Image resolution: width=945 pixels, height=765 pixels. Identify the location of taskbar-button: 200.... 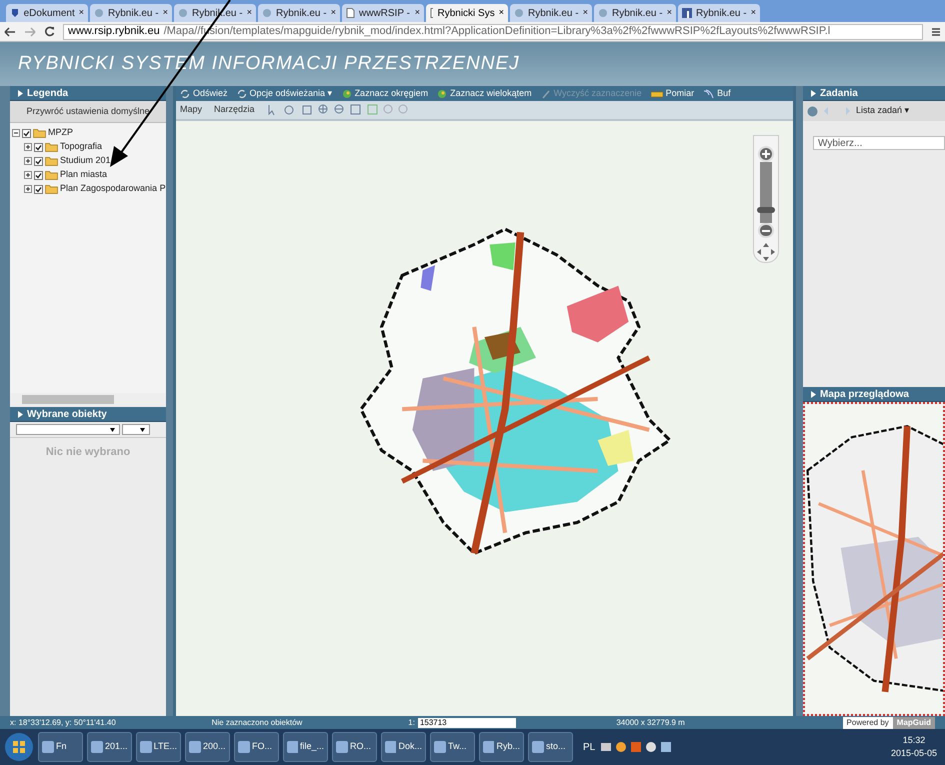
(207, 747).